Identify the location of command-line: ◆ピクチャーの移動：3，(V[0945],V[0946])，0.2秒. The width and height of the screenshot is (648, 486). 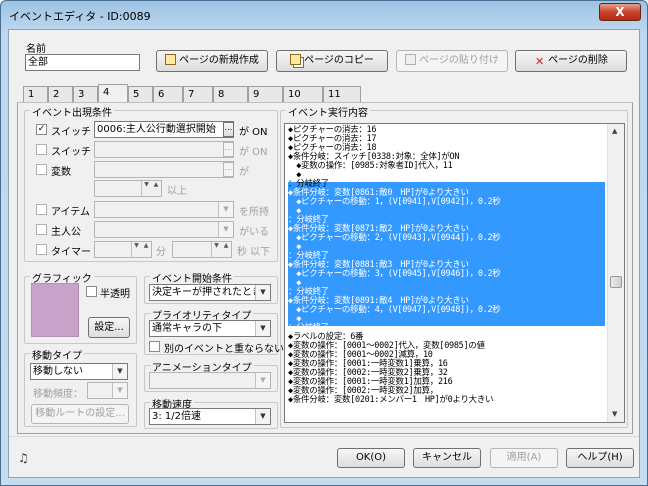
(394, 274).